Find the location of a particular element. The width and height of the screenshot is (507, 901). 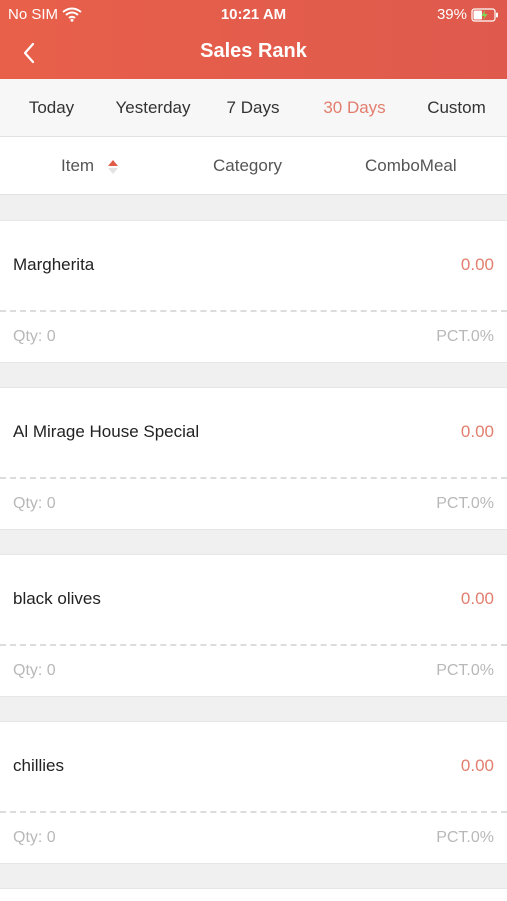

tab-yesterday: Yesterday is located at coordinates (153, 107).